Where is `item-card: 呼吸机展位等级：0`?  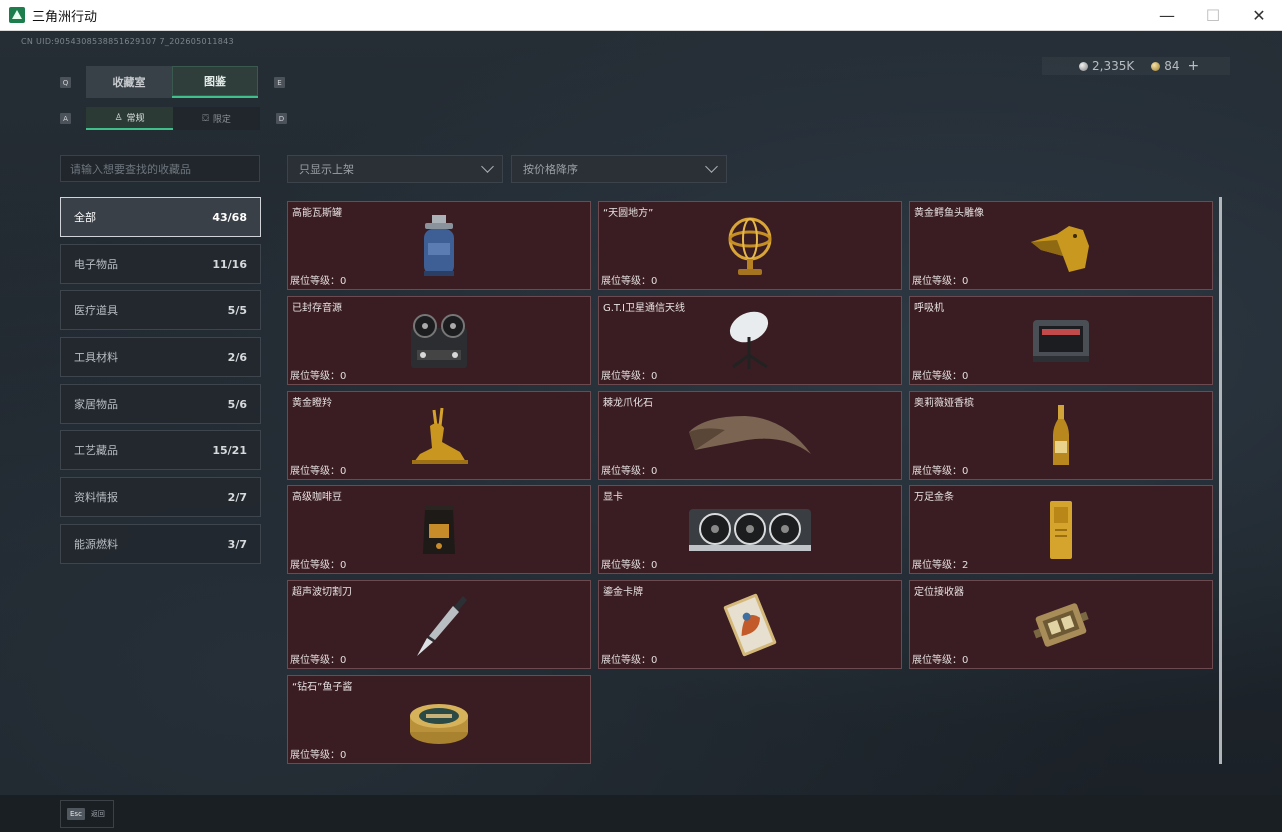 item-card: 呼吸机展位等级：0 is located at coordinates (1061, 340).